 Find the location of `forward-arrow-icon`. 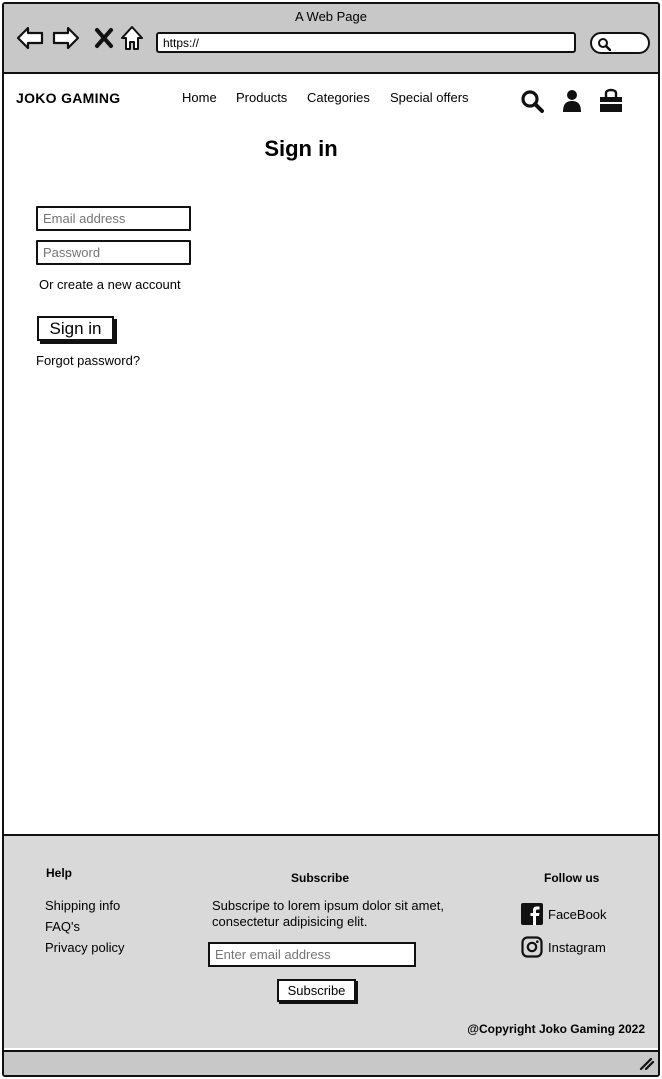

forward-arrow-icon is located at coordinates (66, 38).